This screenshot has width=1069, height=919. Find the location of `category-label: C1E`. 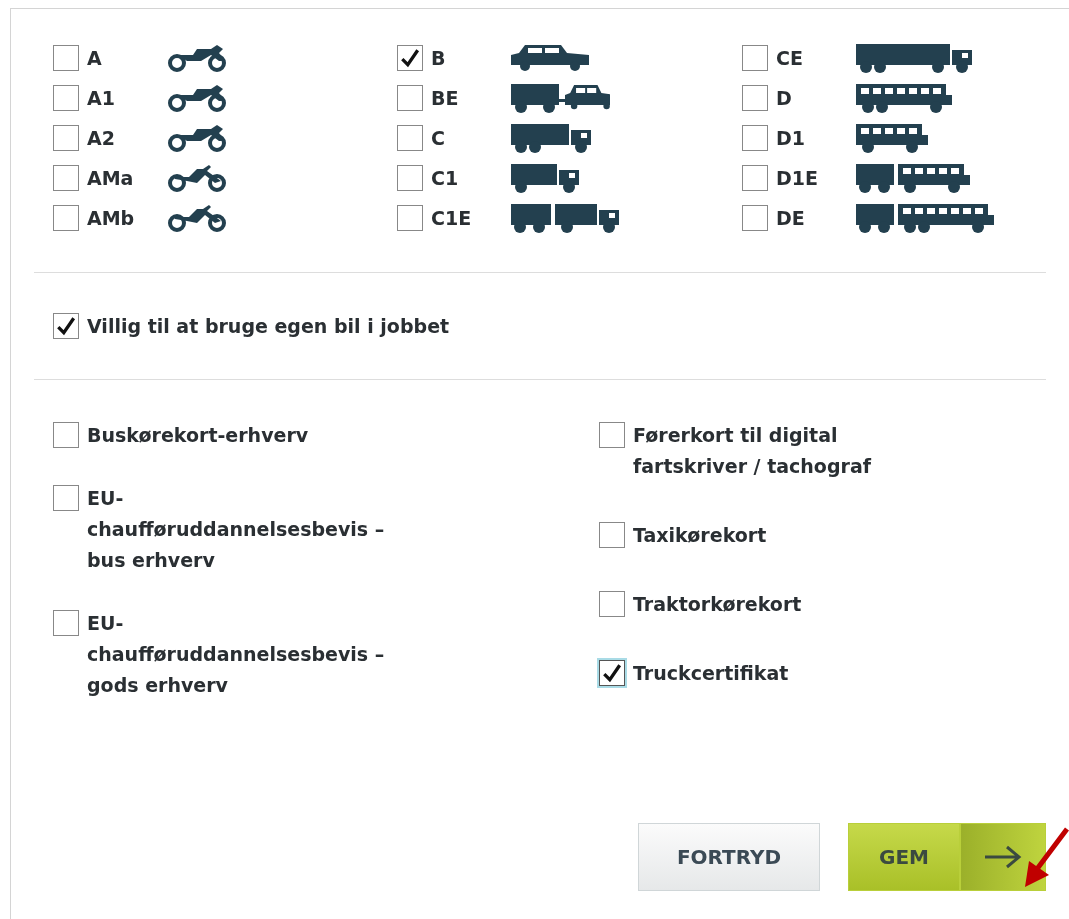

category-label: C1E is located at coordinates (452, 218).